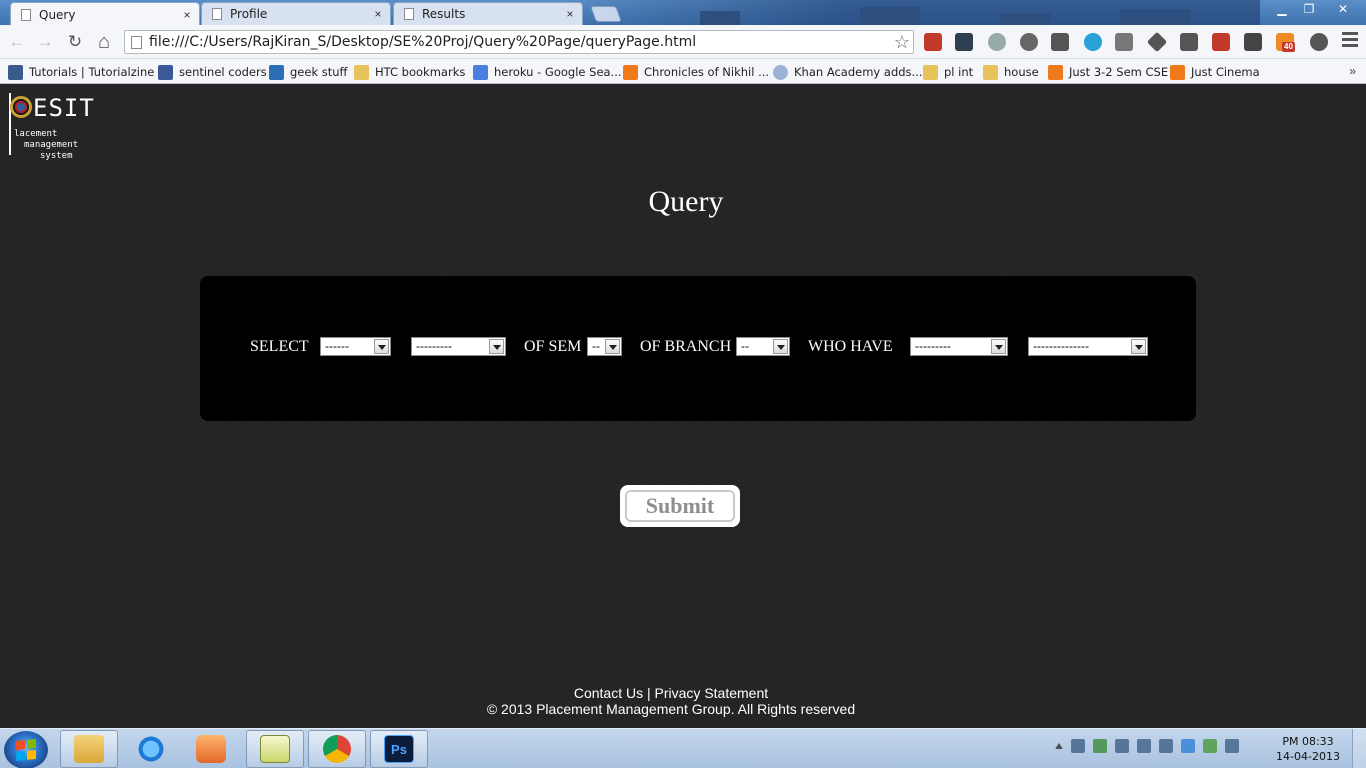 The width and height of the screenshot is (1366, 768). I want to click on home-button: ⌂, so click(104, 42).